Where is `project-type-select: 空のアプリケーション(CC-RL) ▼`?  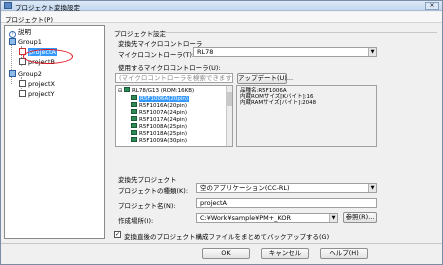
project-type-select: 空のアプリケーション(CC-RL) ▼ is located at coordinates (286, 188).